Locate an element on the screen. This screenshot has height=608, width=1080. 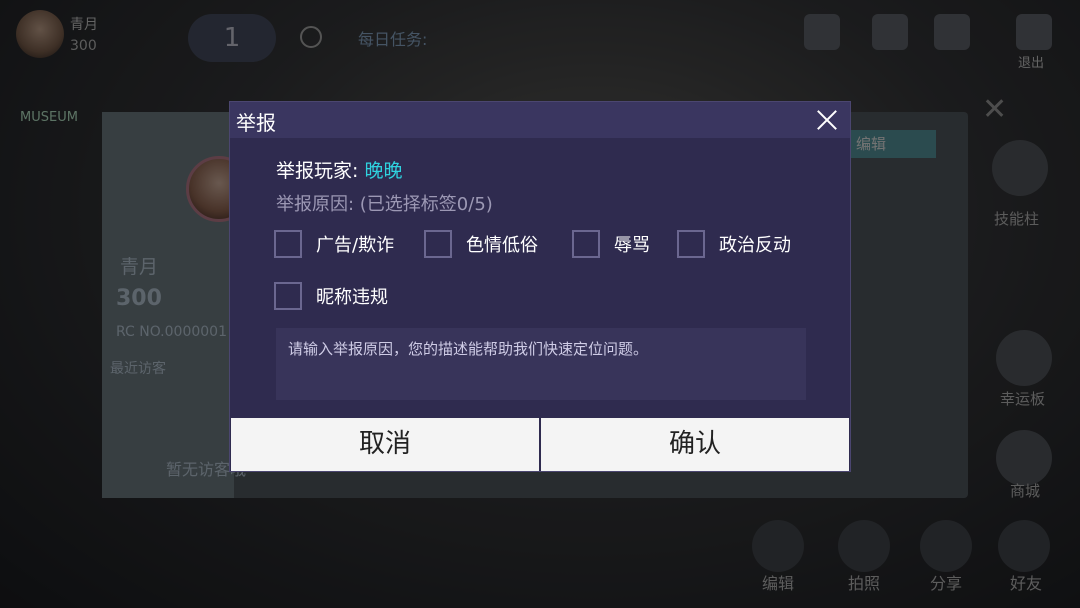
tag-politics: 政治反动 is located at coordinates (734, 244).